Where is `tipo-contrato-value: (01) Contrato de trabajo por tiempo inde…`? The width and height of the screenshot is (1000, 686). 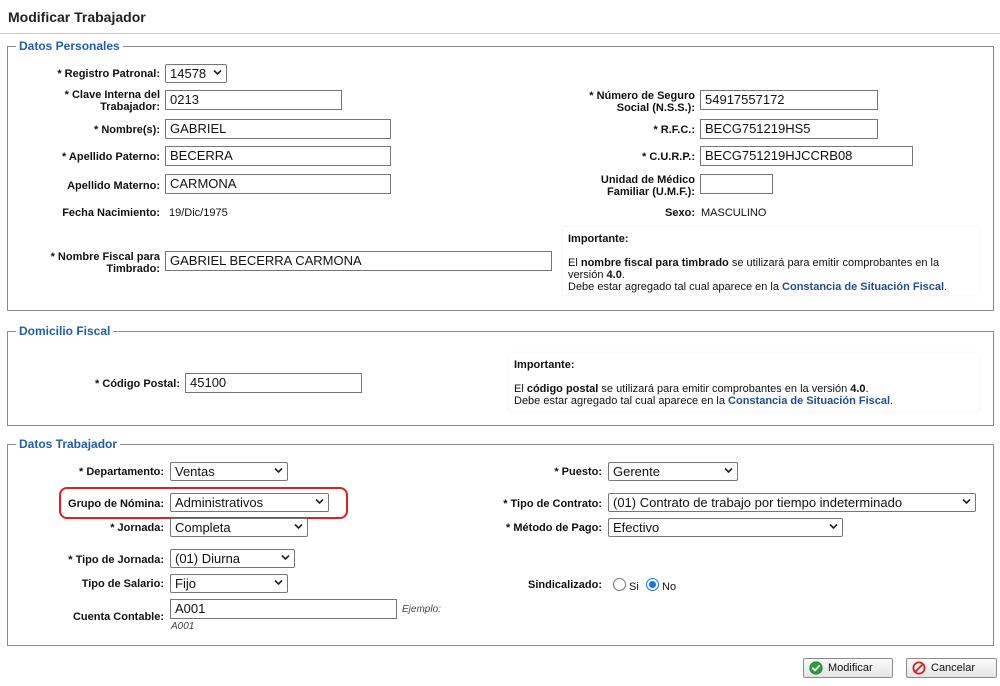
tipo-contrato-value: (01) Contrato de trabajo por tiempo inde… is located at coordinates (758, 502).